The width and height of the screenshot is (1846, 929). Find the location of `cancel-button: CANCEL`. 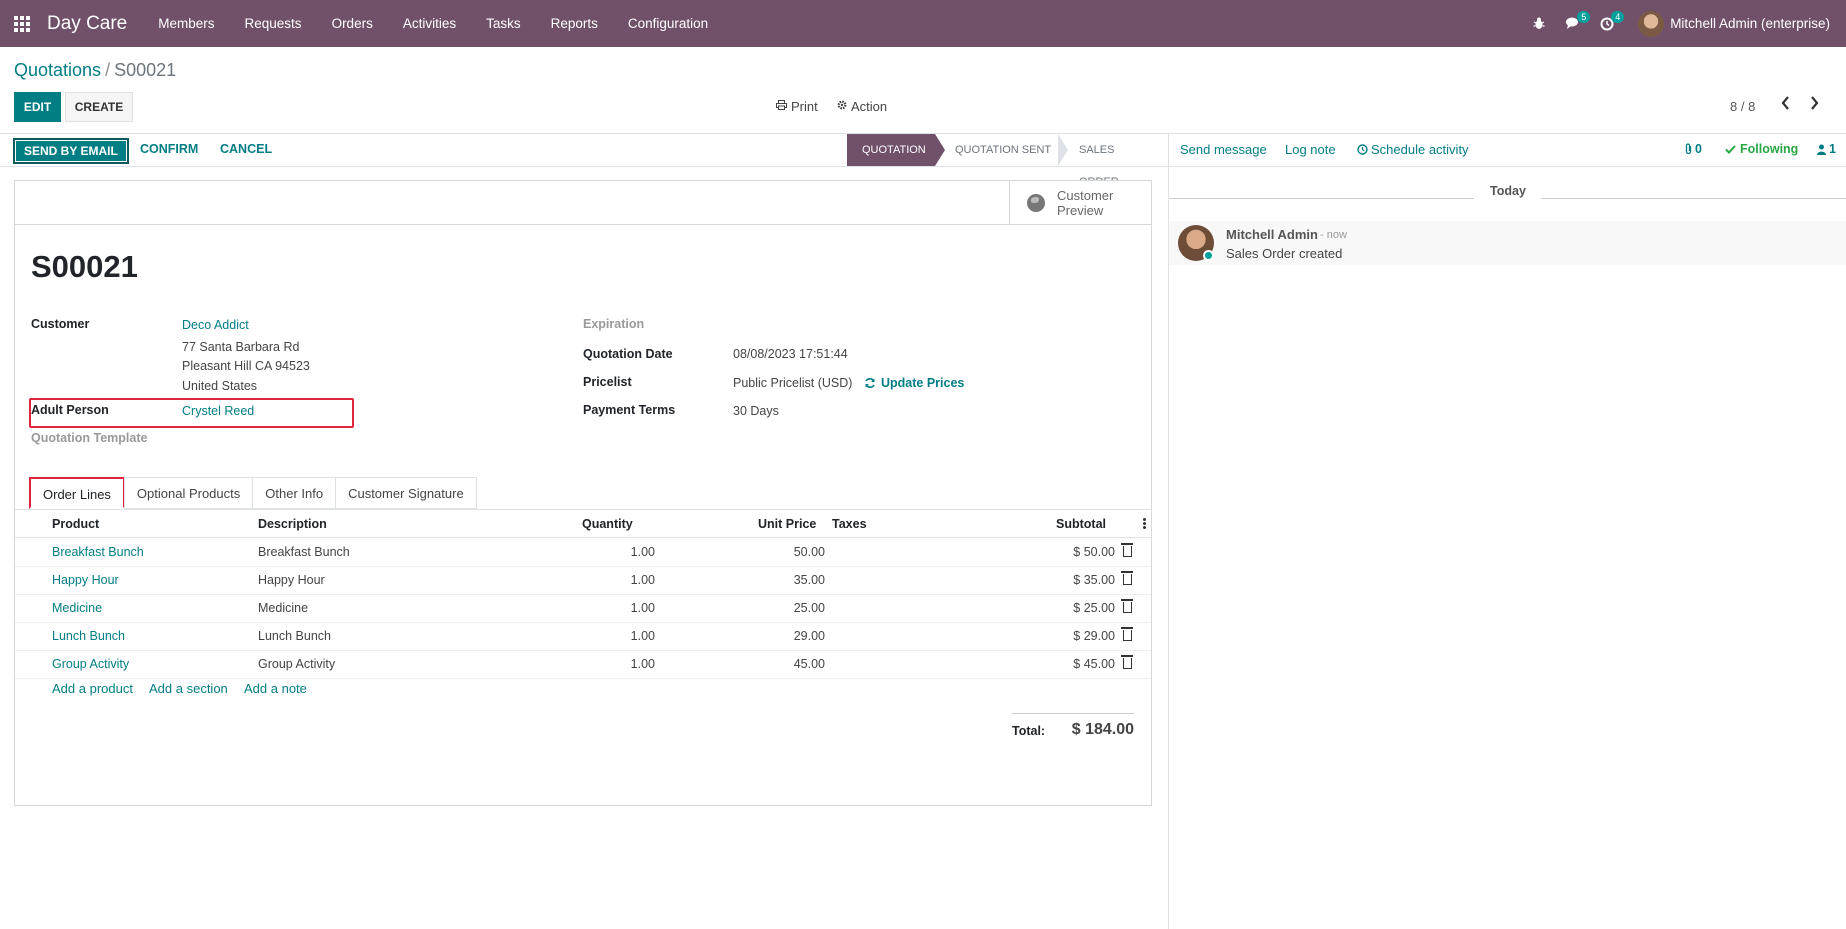

cancel-button: CANCEL is located at coordinates (246, 149).